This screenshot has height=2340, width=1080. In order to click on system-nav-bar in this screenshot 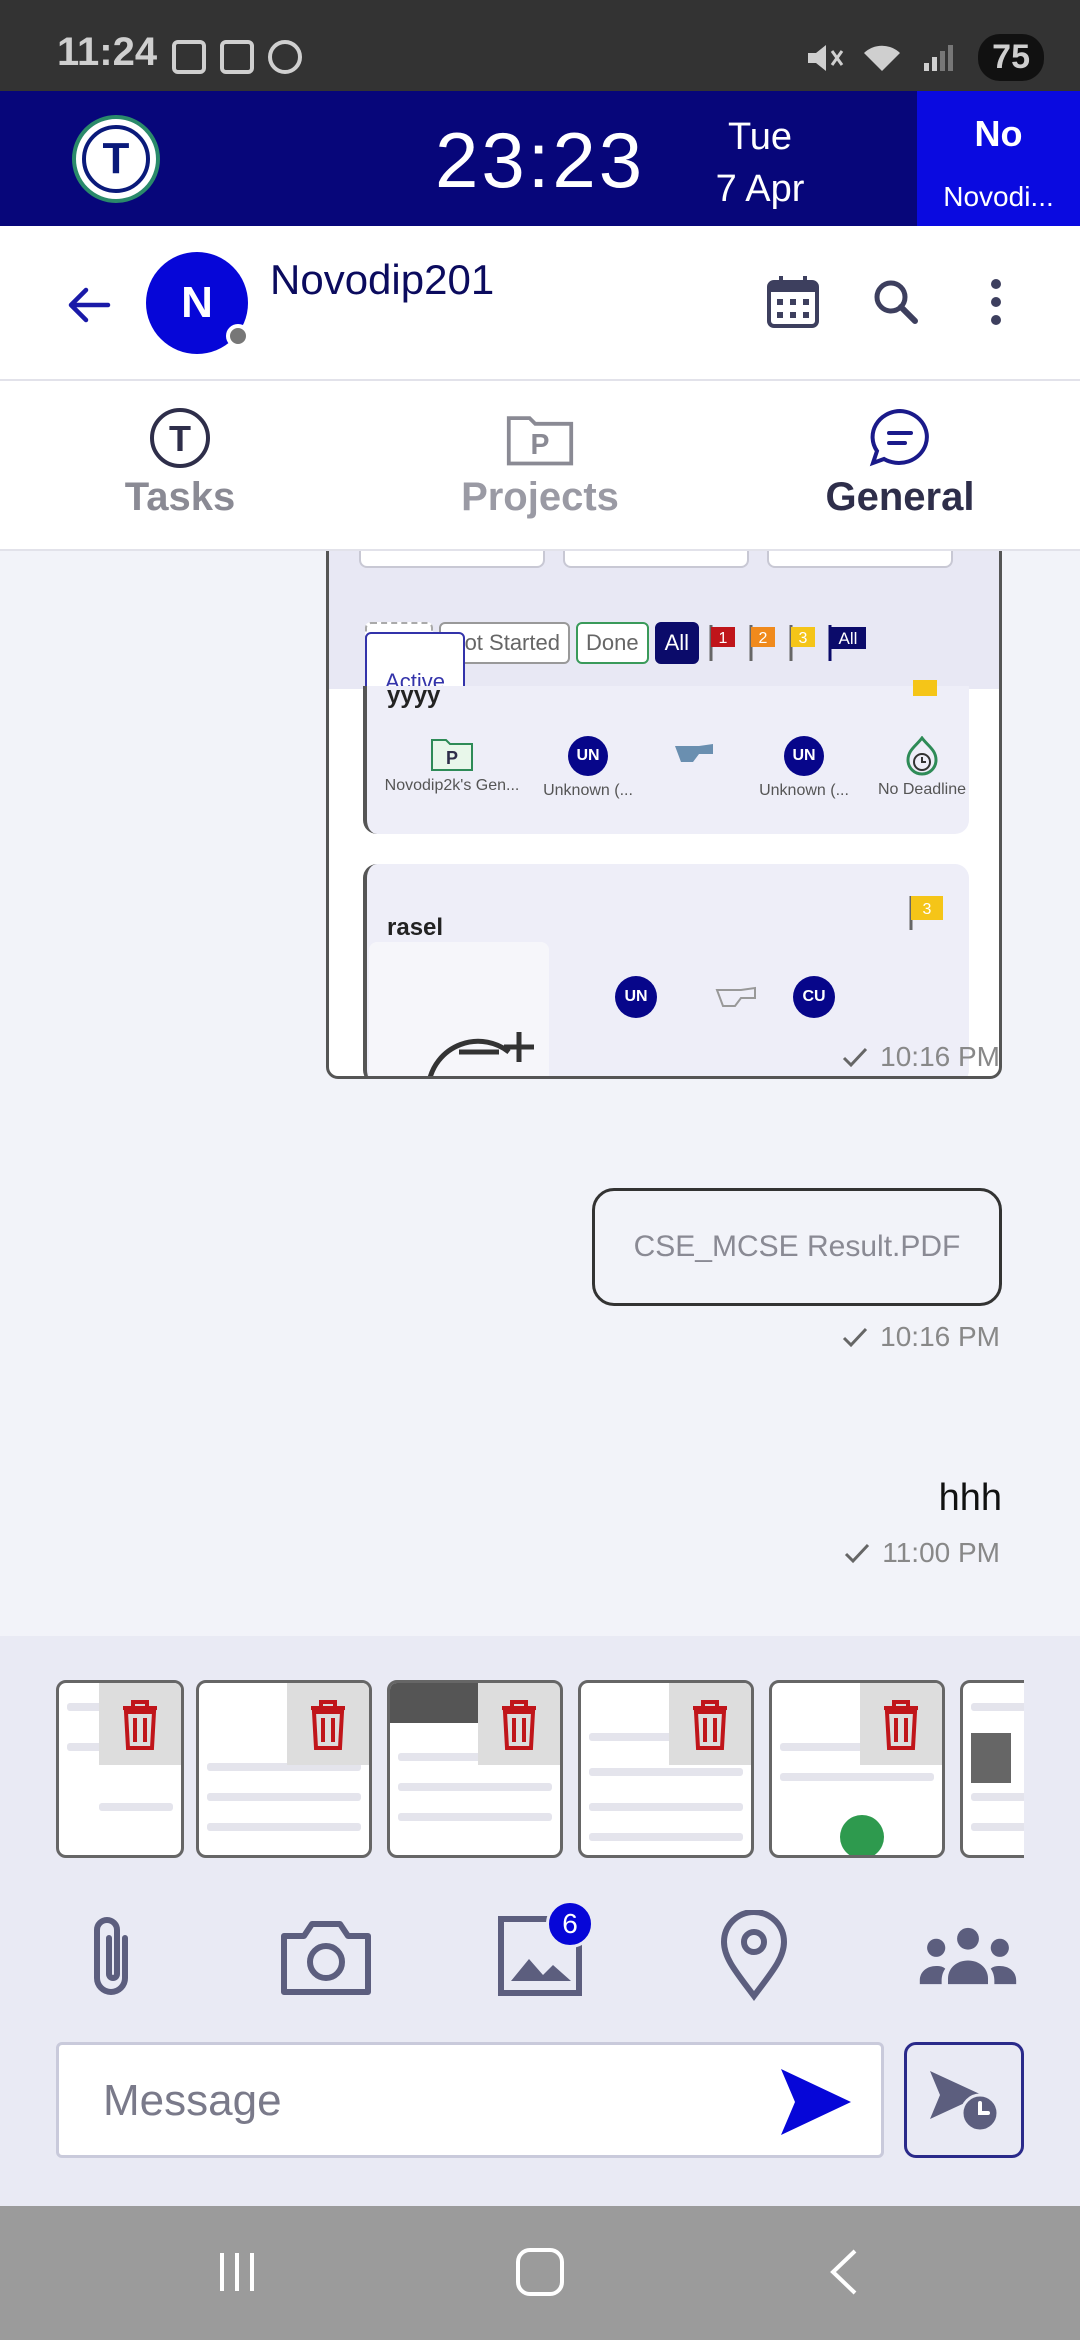, I will do `click(540, 2273)`.